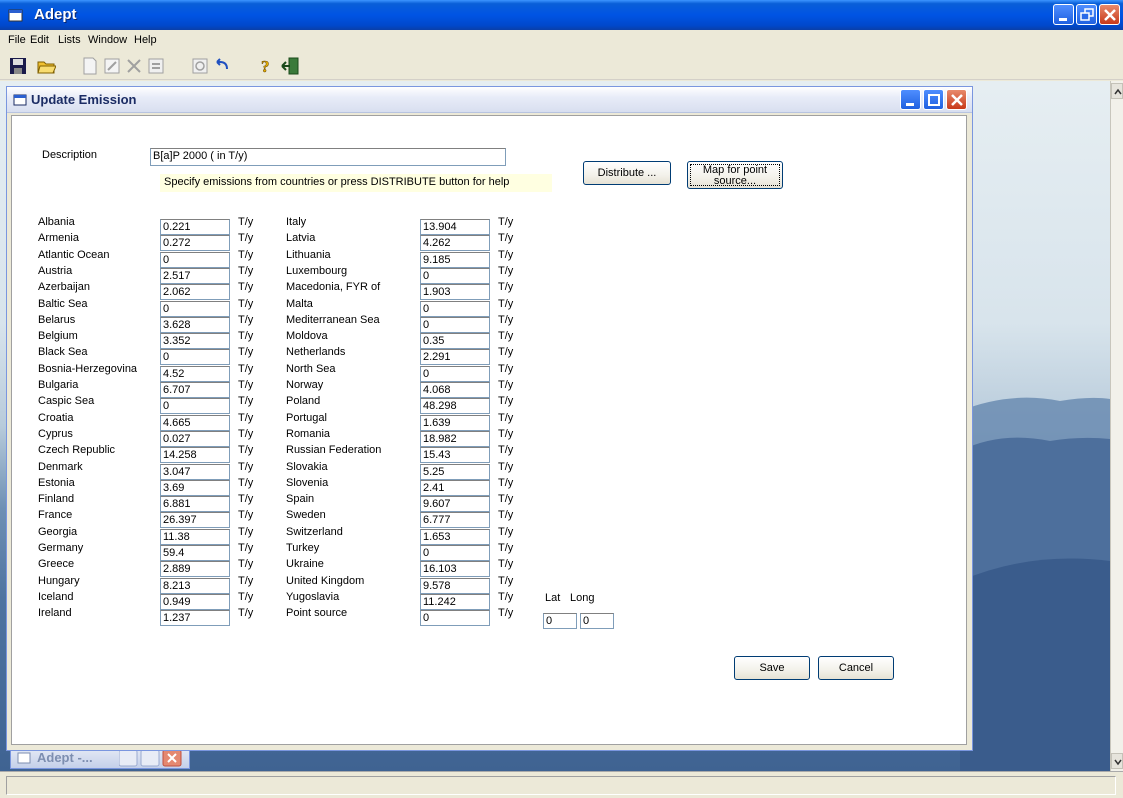 This screenshot has width=1123, height=798. I want to click on emission-value-input: 4.52, so click(195, 374).